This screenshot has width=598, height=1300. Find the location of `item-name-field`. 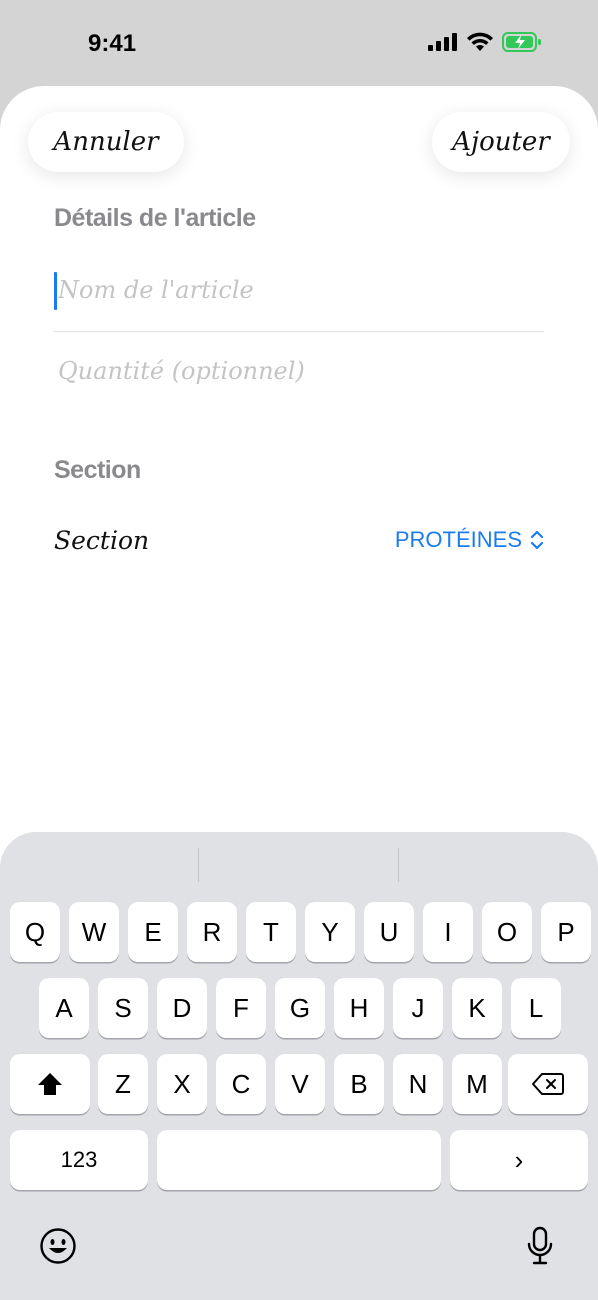

item-name-field is located at coordinates (299, 290).